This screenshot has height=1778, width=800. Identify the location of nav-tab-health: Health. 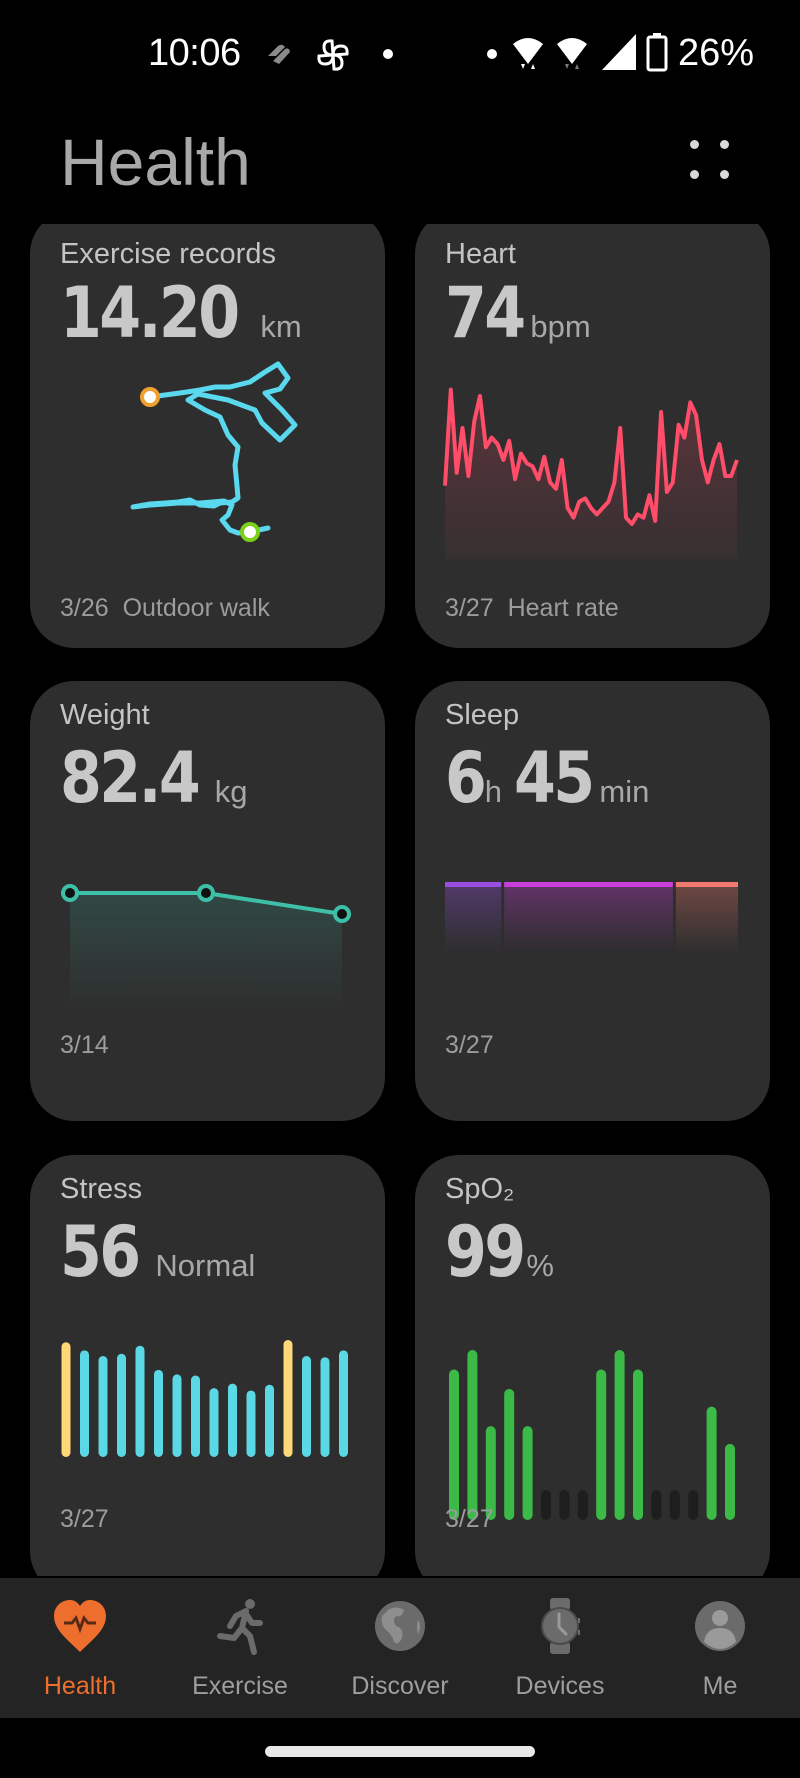
(80, 1648).